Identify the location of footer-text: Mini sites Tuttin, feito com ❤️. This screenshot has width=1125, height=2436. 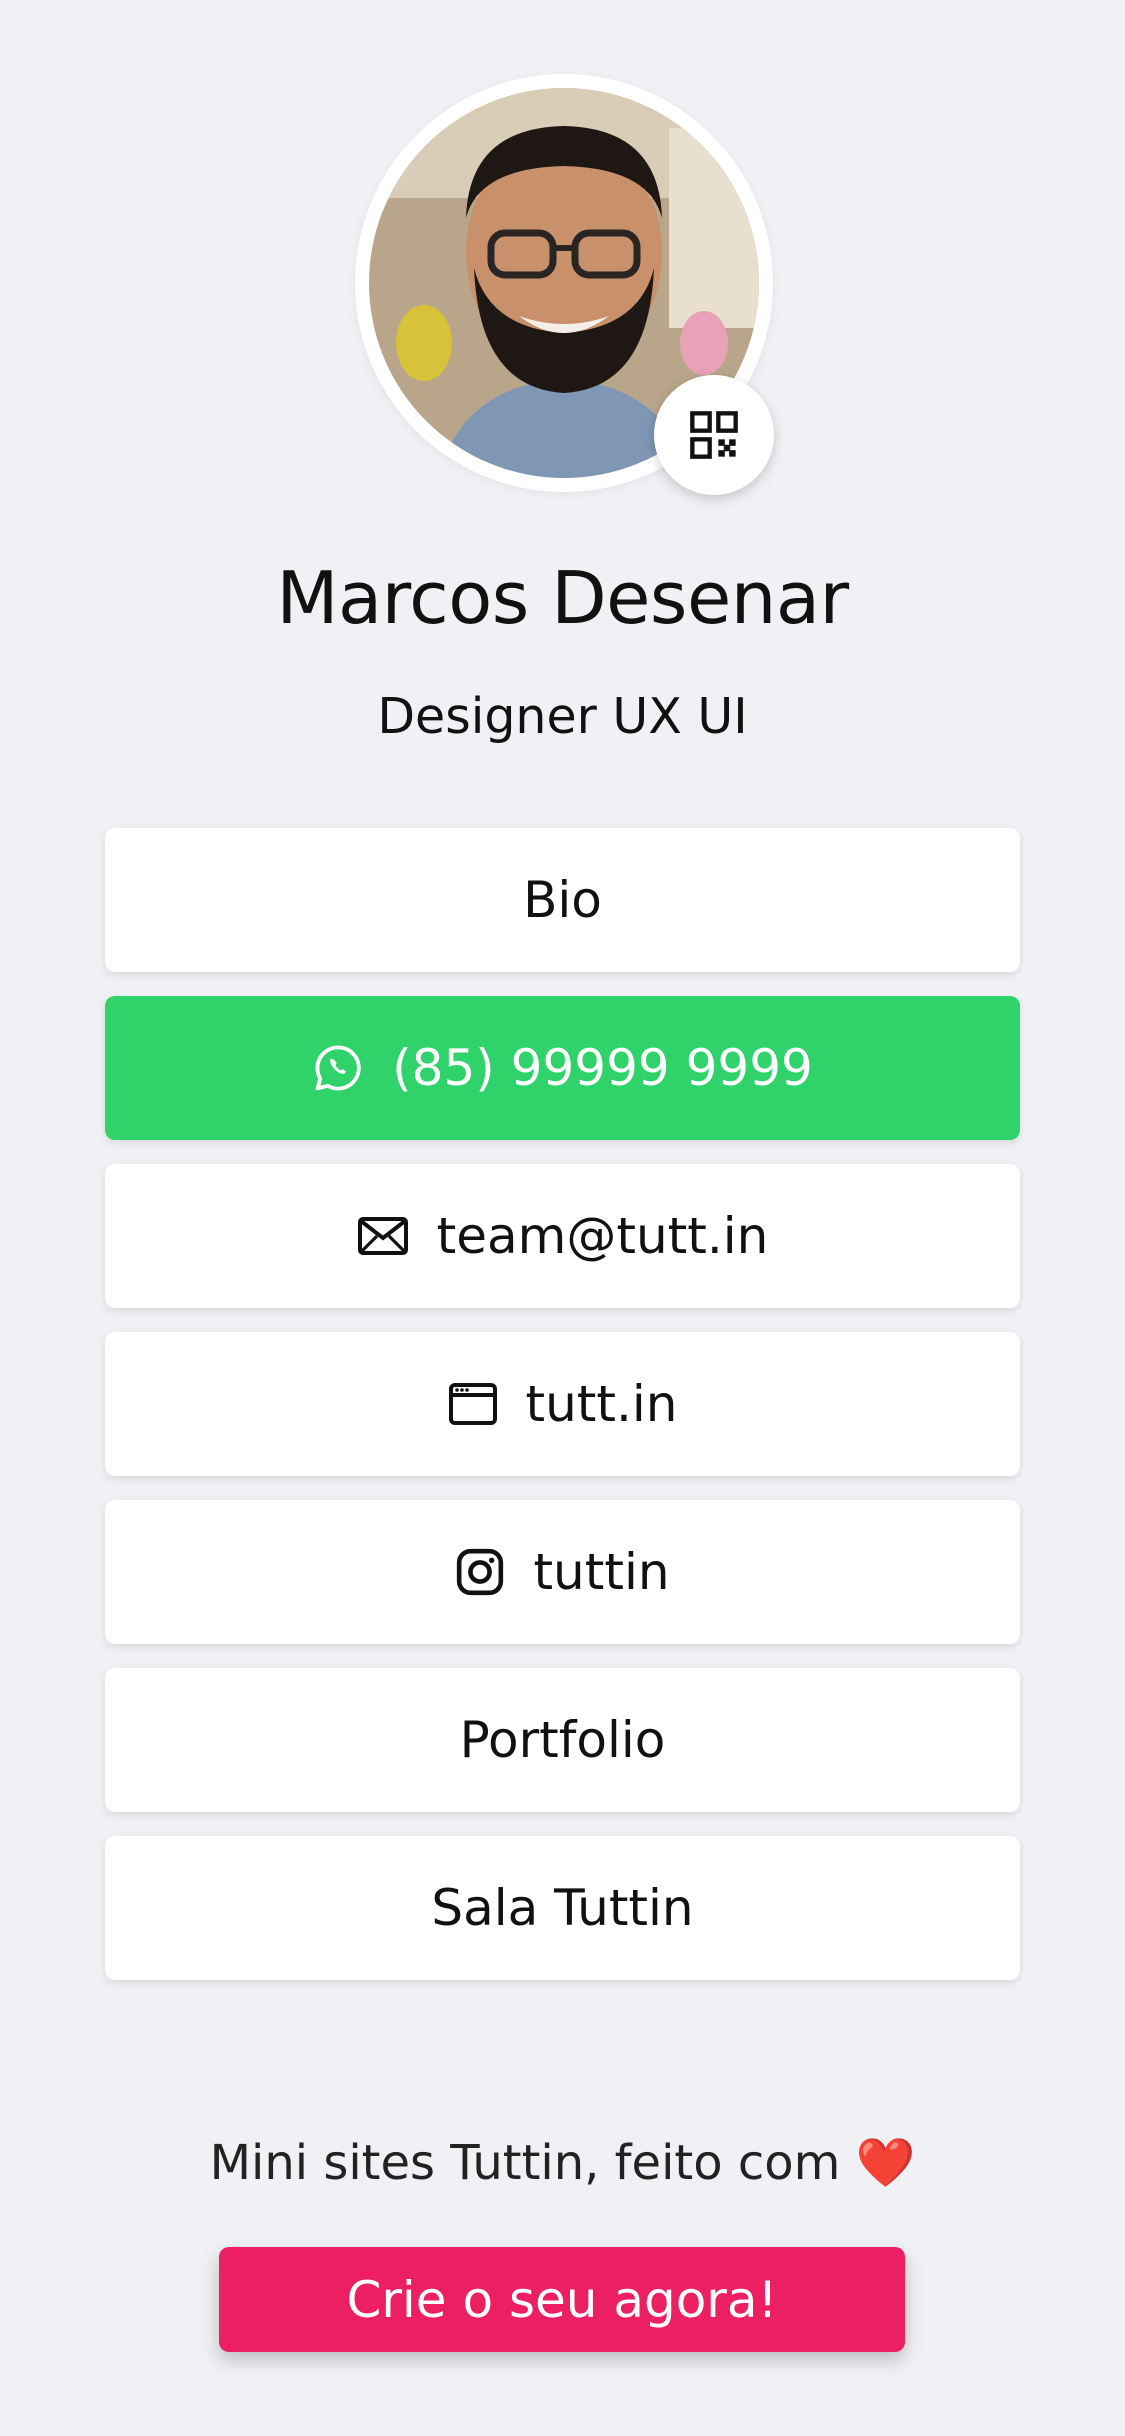
(562, 2162).